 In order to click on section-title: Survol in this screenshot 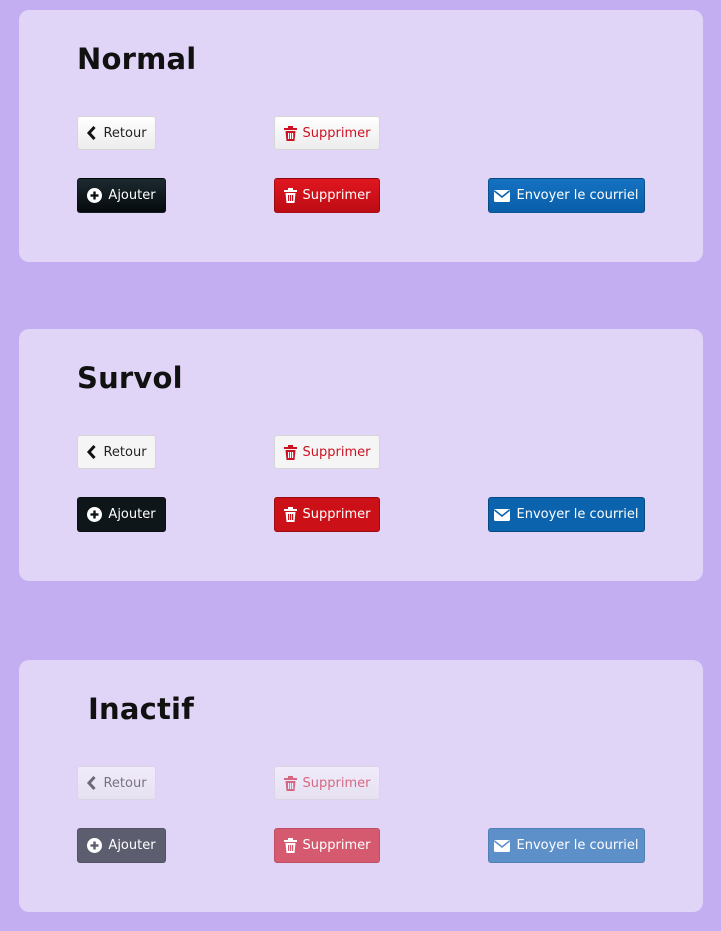, I will do `click(130, 378)`.